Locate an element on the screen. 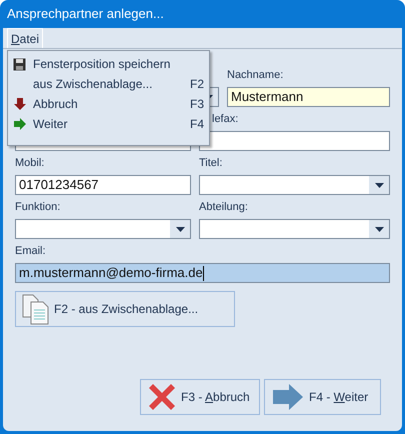 The width and height of the screenshot is (405, 434). field-label: Mobil: is located at coordinates (29, 163).